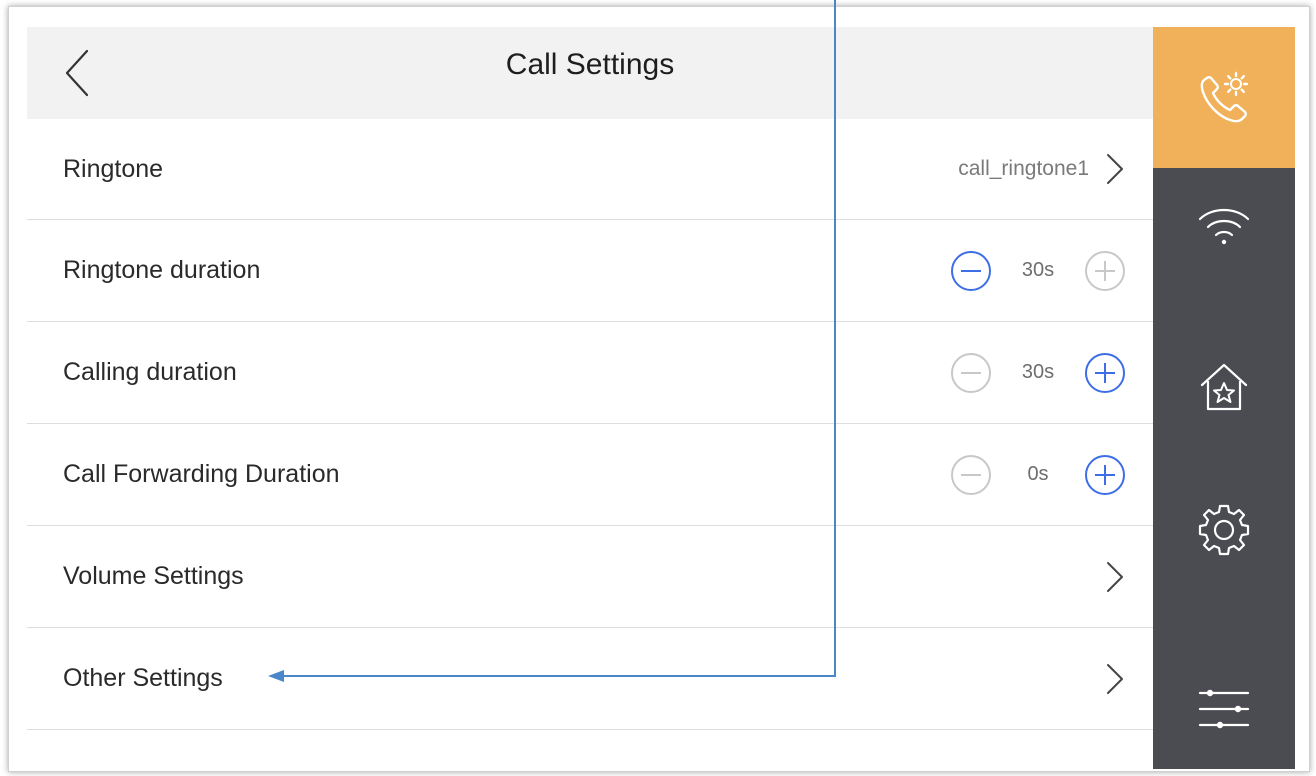 The image size is (1316, 776). What do you see at coordinates (113, 168) in the screenshot?
I see `row-label: Ringtone` at bounding box center [113, 168].